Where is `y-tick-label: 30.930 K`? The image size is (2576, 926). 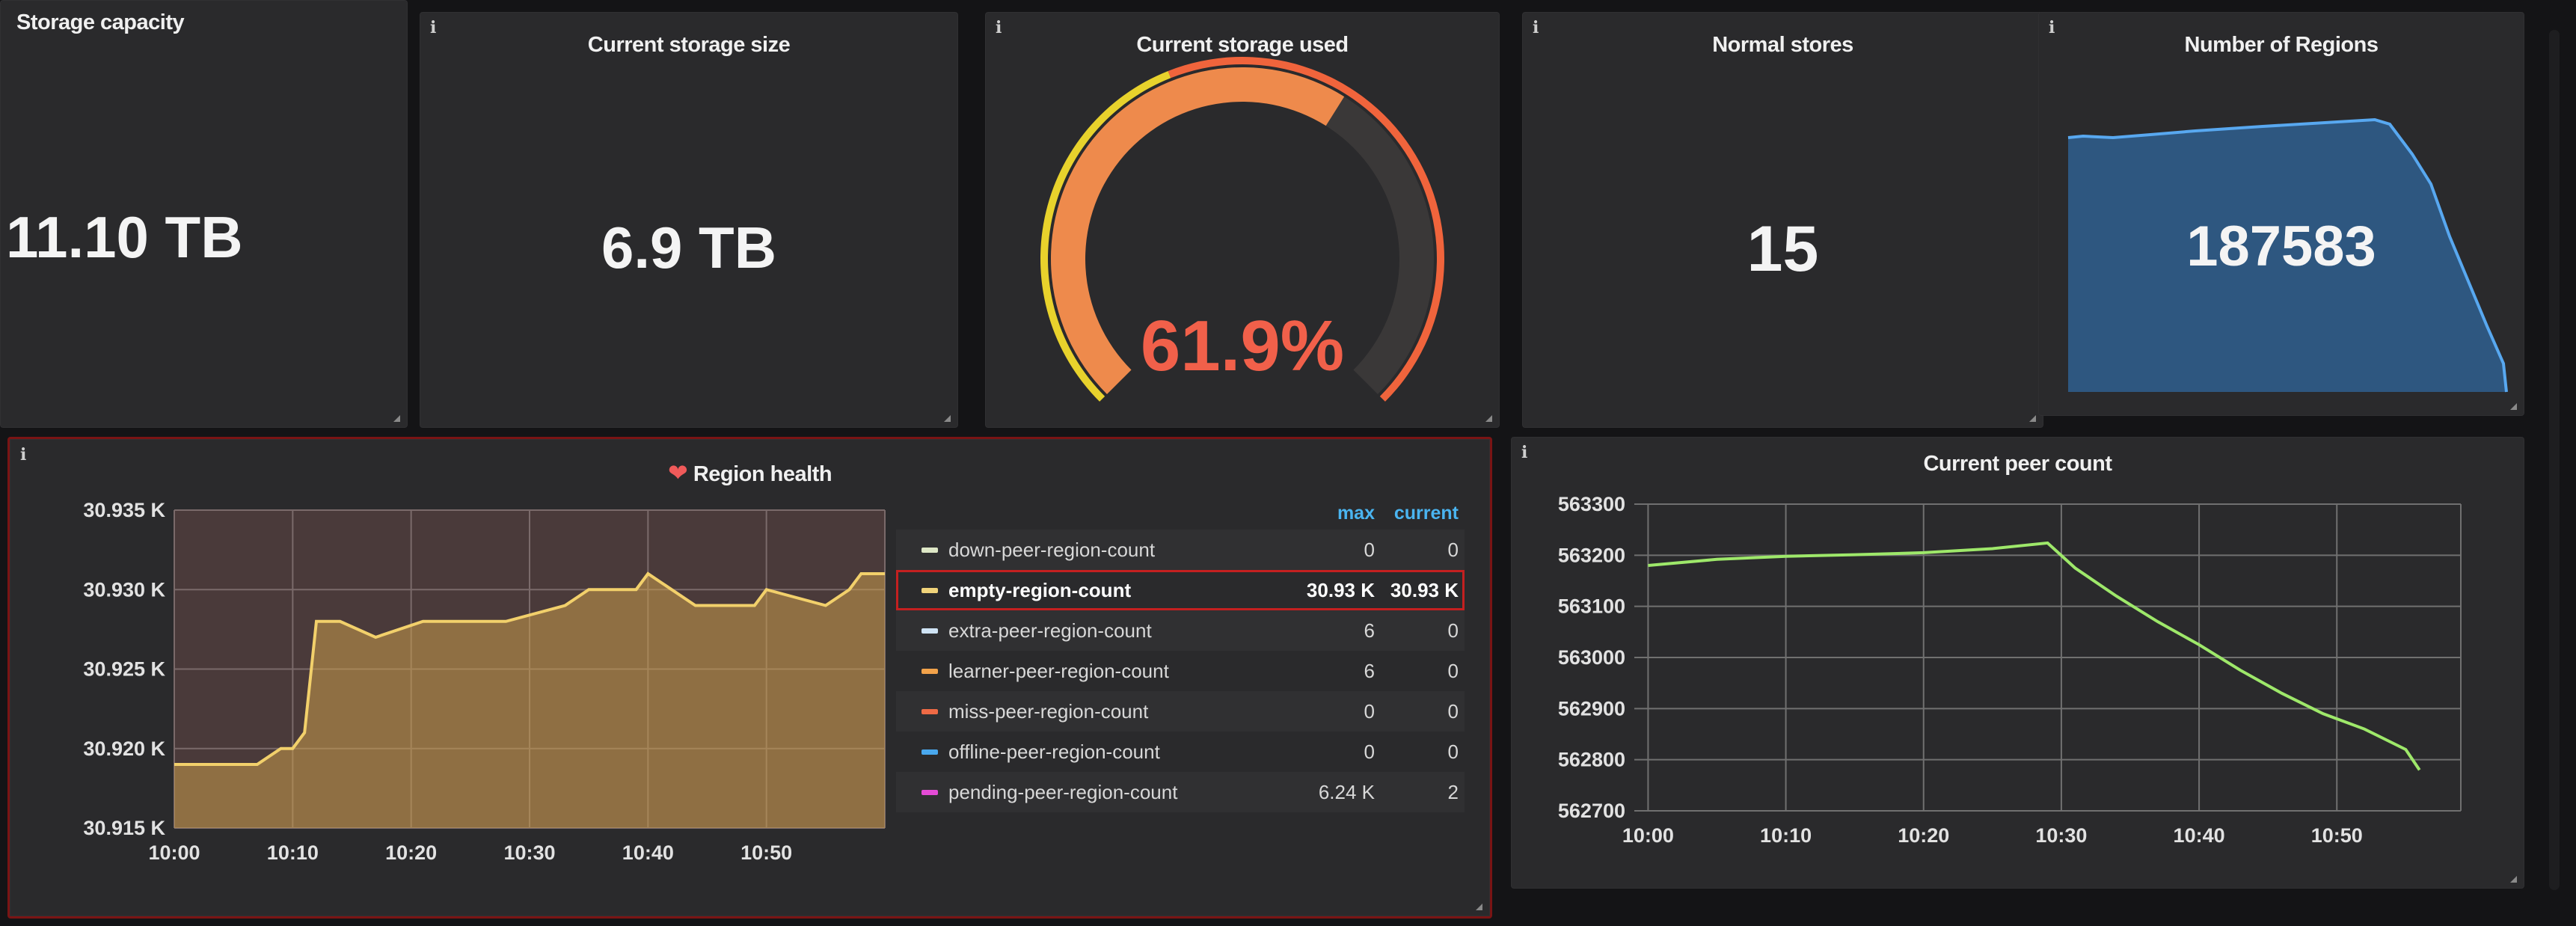 y-tick-label: 30.930 K is located at coordinates (124, 589).